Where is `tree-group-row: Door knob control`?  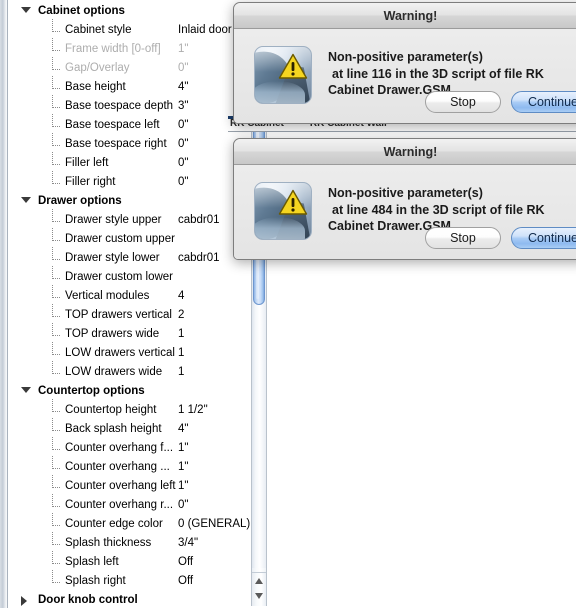 tree-group-row: Door knob control is located at coordinates (129, 598).